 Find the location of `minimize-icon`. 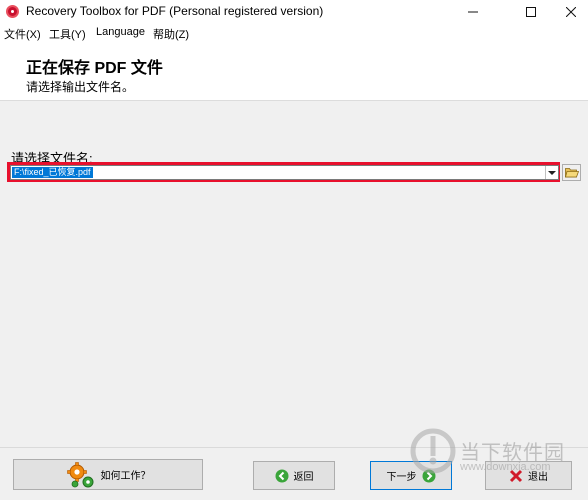

minimize-icon is located at coordinates (473, 12).